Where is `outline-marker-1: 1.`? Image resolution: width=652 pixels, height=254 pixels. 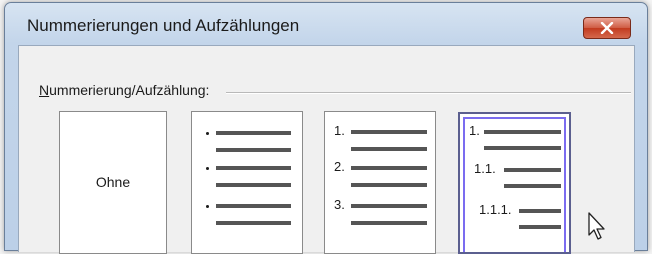
outline-marker-1: 1. is located at coordinates (474, 130).